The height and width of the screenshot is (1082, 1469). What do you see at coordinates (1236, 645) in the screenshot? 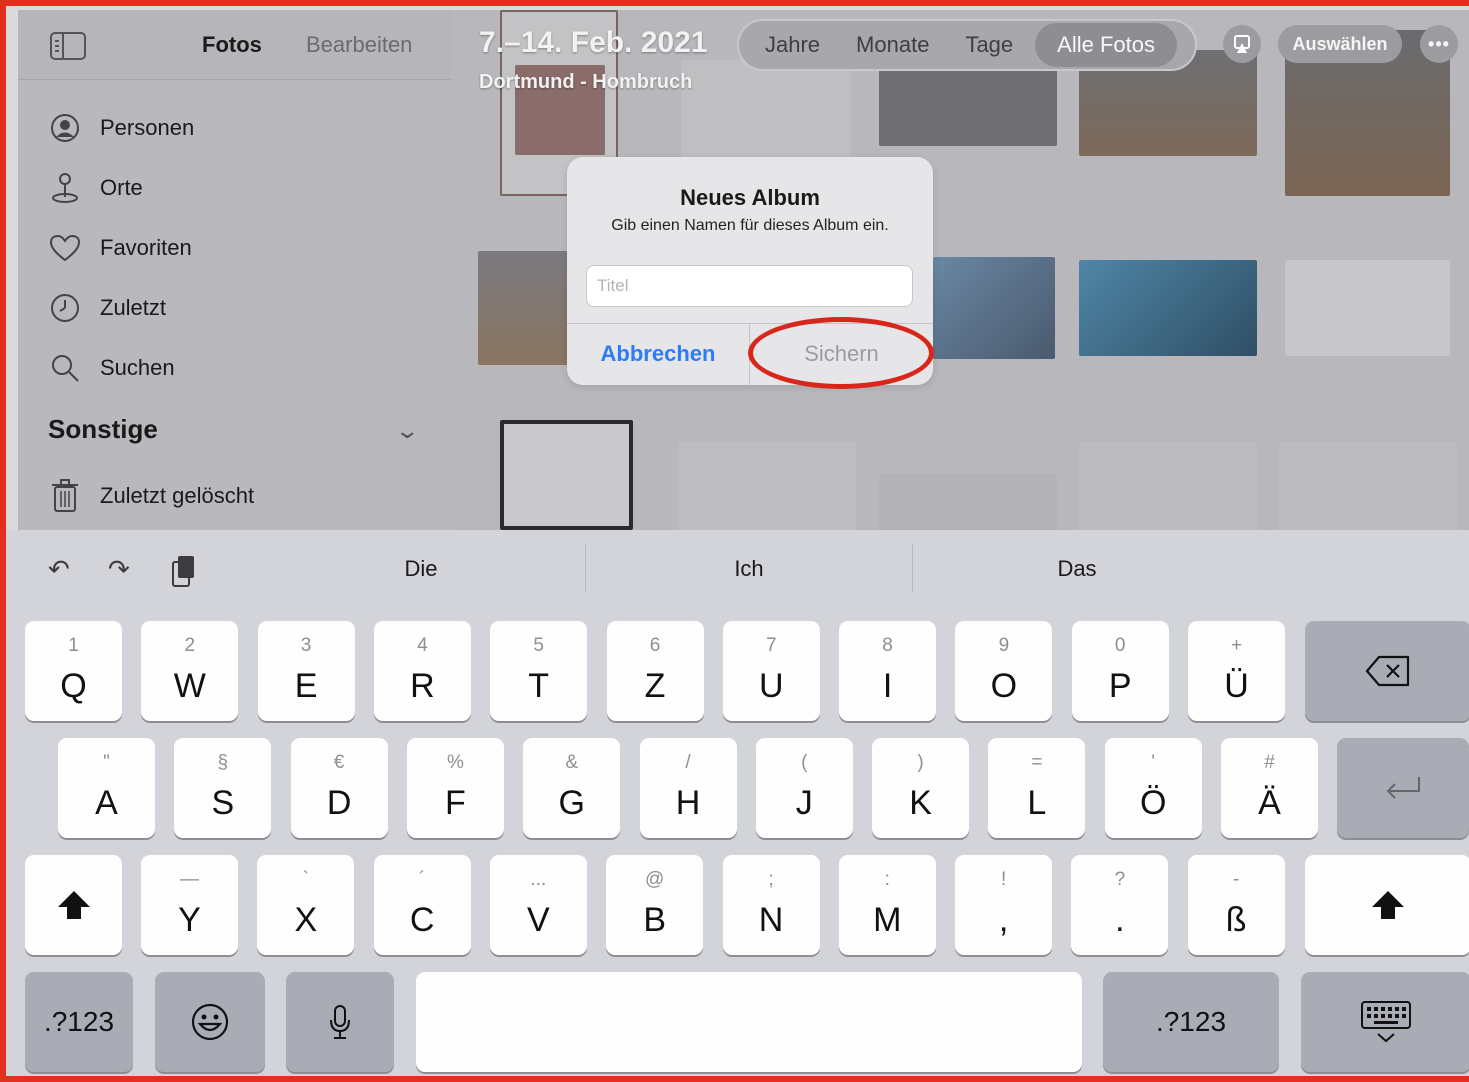
I see `key-secondary-label: +` at bounding box center [1236, 645].